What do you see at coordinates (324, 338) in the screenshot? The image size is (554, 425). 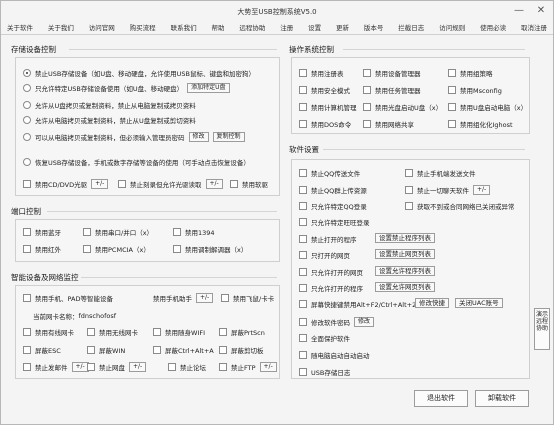 I see `full-protect: 全面保护软件` at bounding box center [324, 338].